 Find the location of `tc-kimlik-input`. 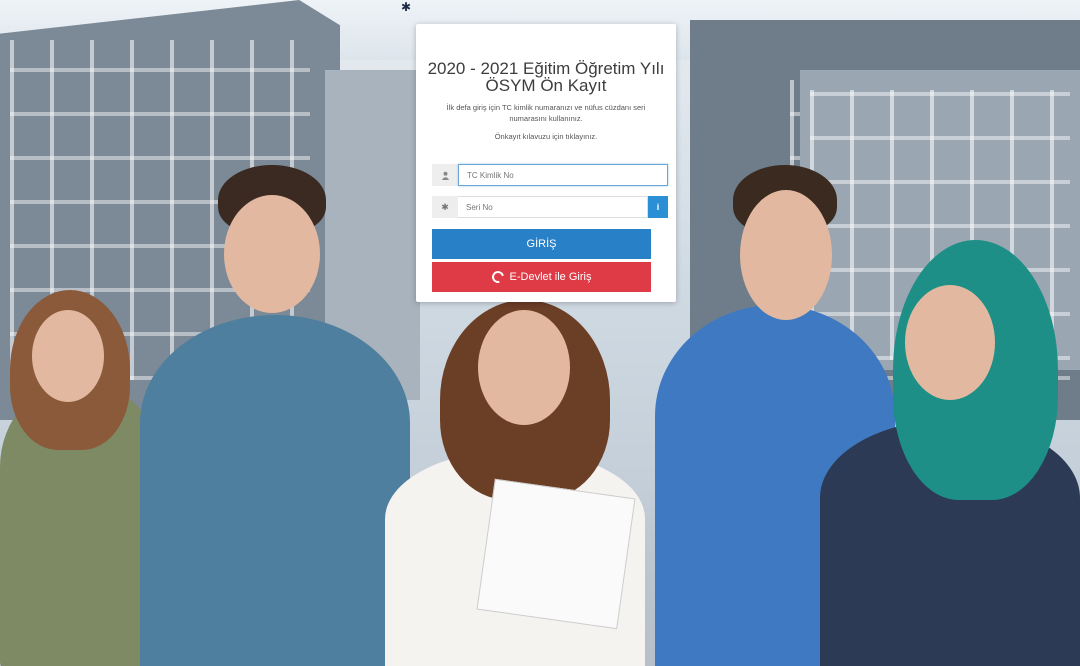

tc-kimlik-input is located at coordinates (563, 175).